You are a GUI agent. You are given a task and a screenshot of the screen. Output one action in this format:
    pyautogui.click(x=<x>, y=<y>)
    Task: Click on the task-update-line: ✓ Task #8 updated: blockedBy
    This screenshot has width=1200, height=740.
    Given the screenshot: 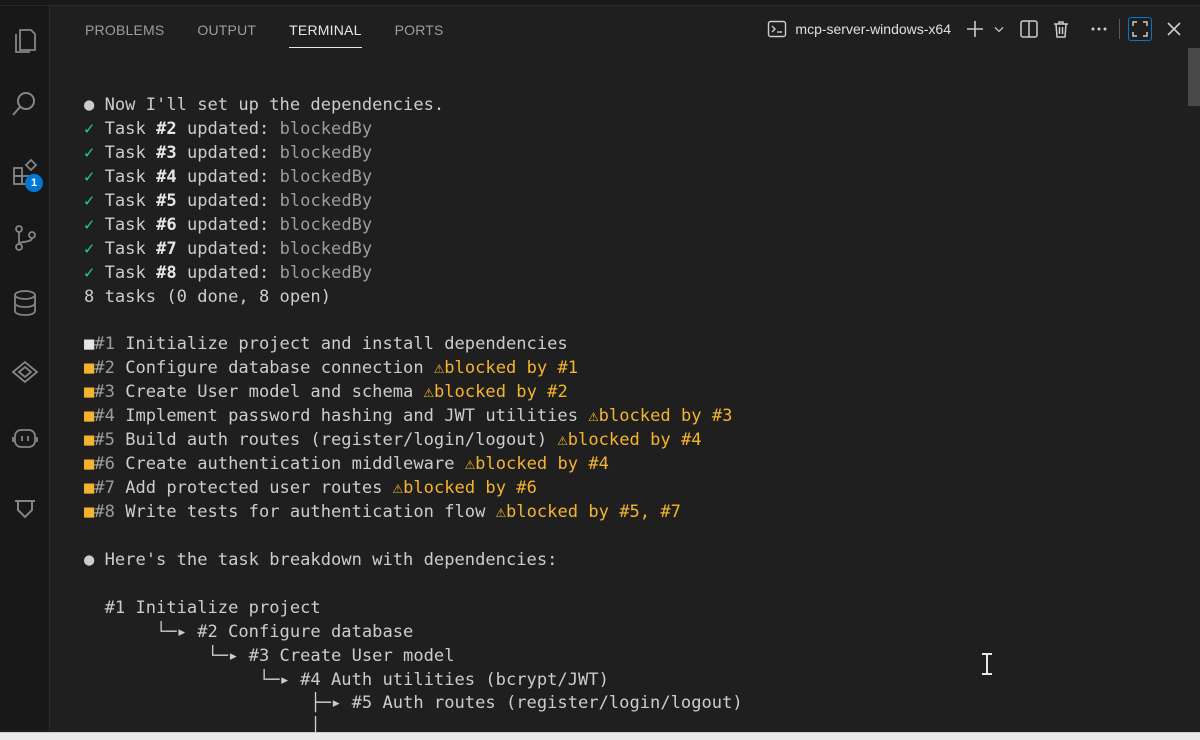 What is the action you would take?
    pyautogui.click(x=614, y=274)
    